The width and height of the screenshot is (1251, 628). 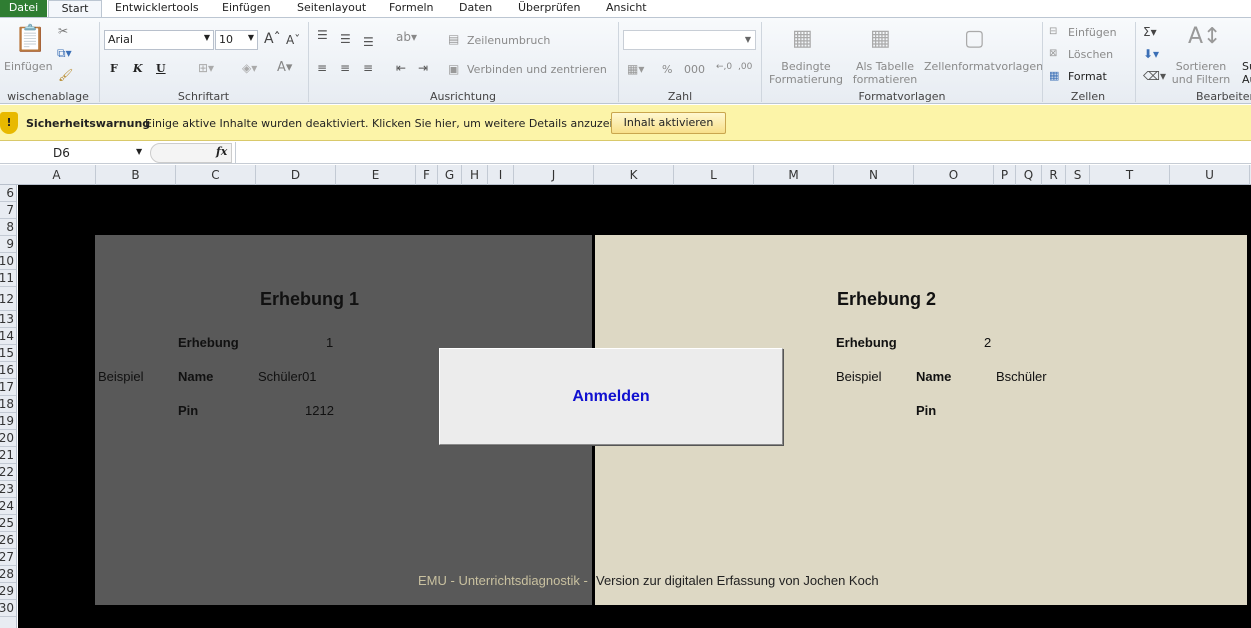 I want to click on row-header-11: 11, so click(x=8, y=278).